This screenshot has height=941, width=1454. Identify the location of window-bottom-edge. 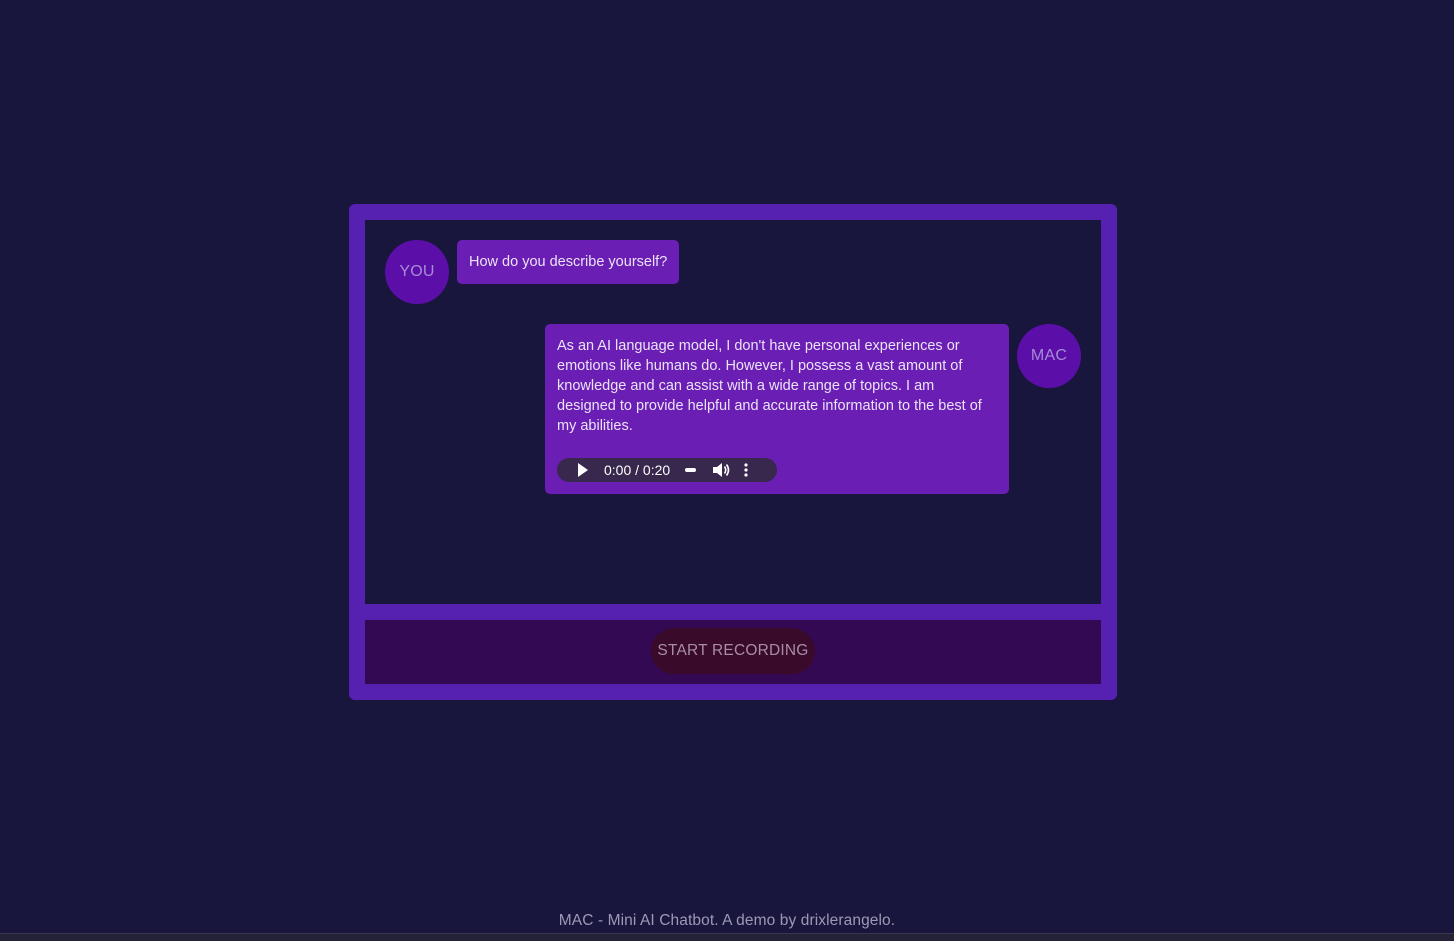
(727, 937).